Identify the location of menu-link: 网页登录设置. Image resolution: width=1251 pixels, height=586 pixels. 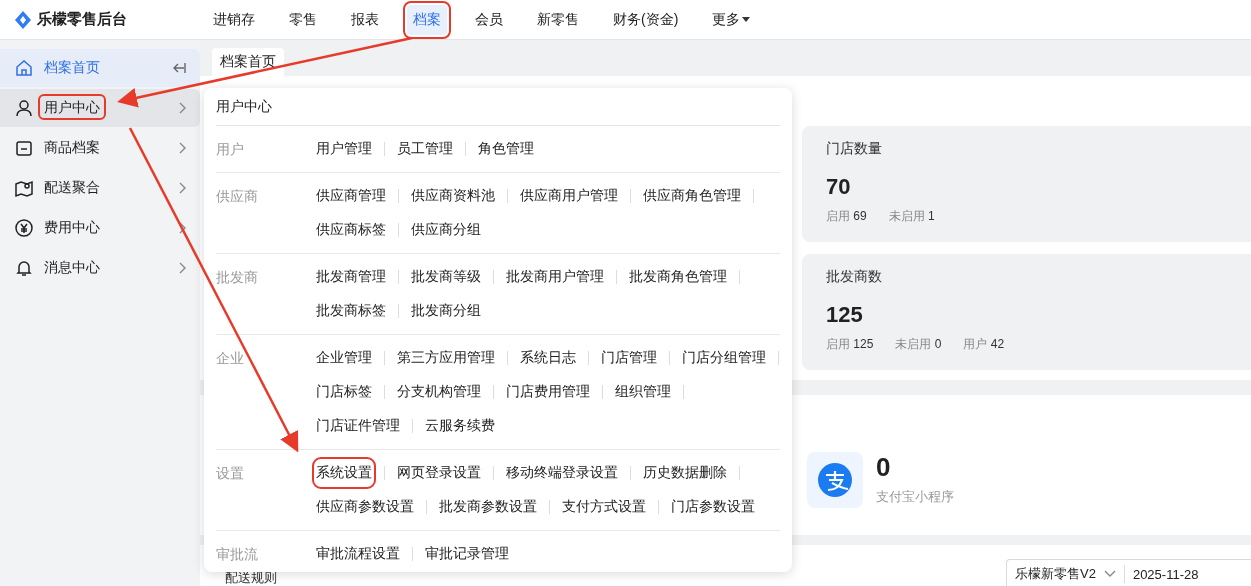
(439, 473).